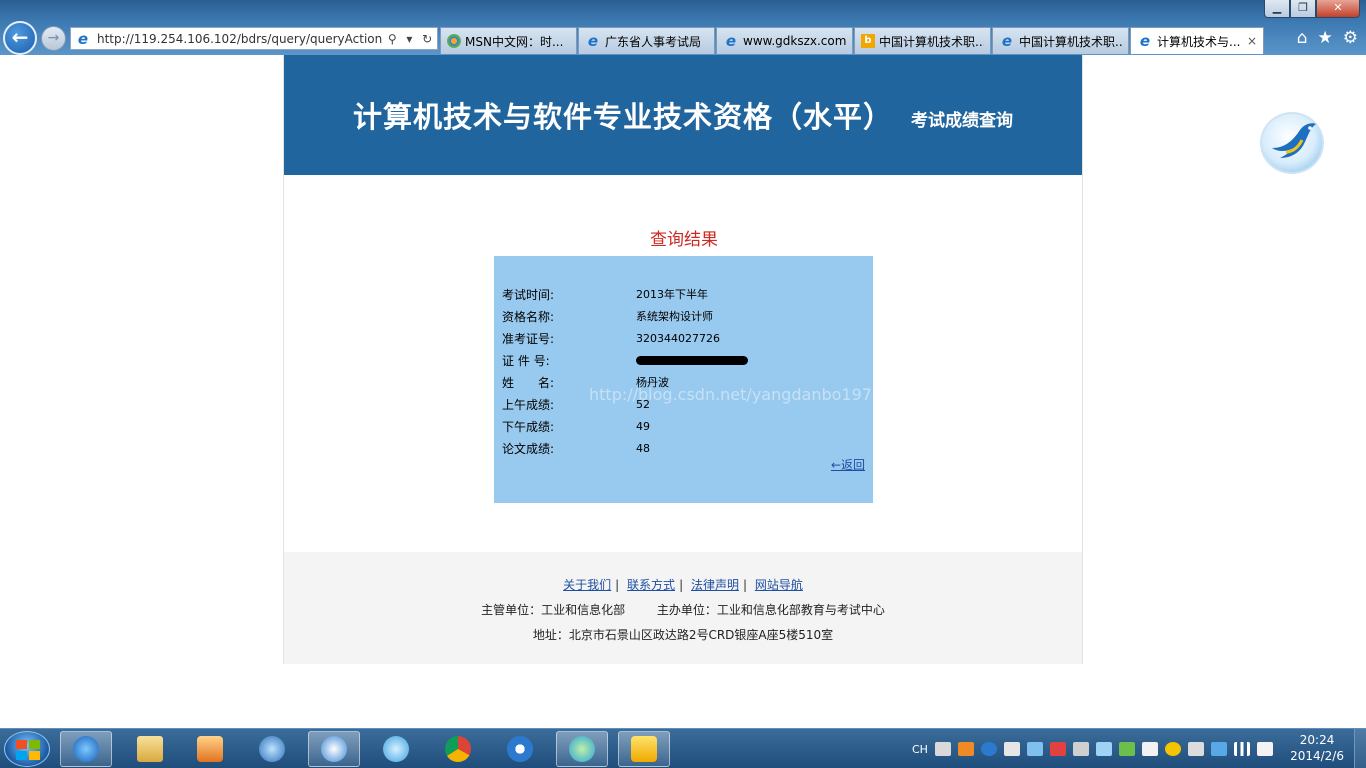 Image resolution: width=1366 pixels, height=768 pixels. Describe the element at coordinates (1103, 749) in the screenshot. I see `bluetooth-icon` at that location.